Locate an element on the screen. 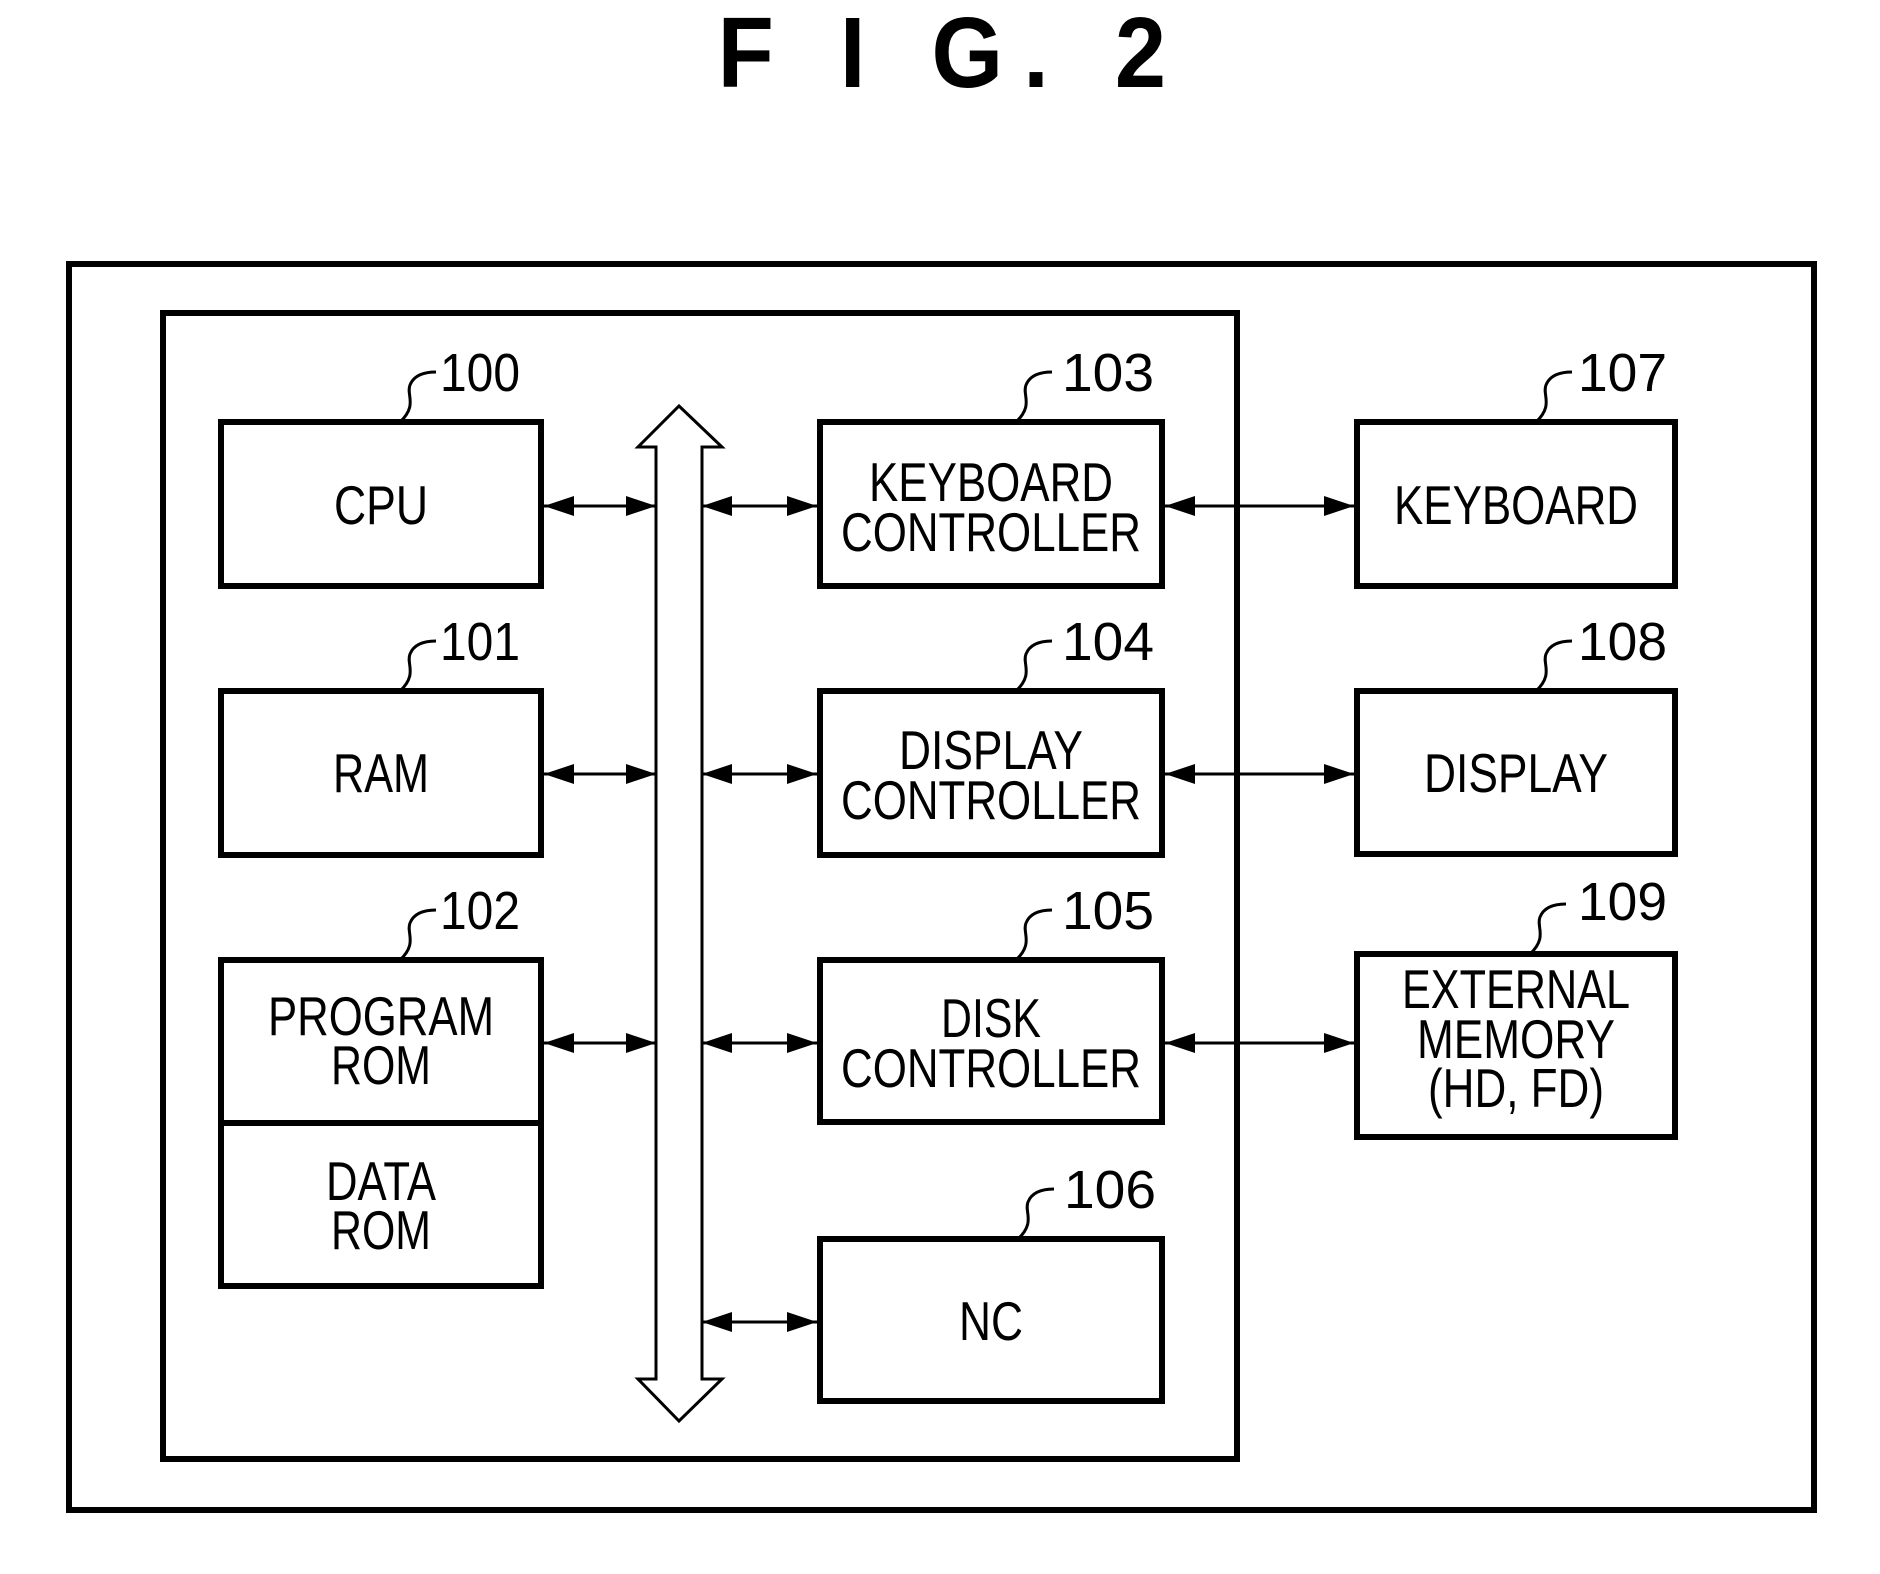 Image resolution: width=1880 pixels, height=1574 pixels. figure-title: F I G. 2 is located at coordinates (952, 54).